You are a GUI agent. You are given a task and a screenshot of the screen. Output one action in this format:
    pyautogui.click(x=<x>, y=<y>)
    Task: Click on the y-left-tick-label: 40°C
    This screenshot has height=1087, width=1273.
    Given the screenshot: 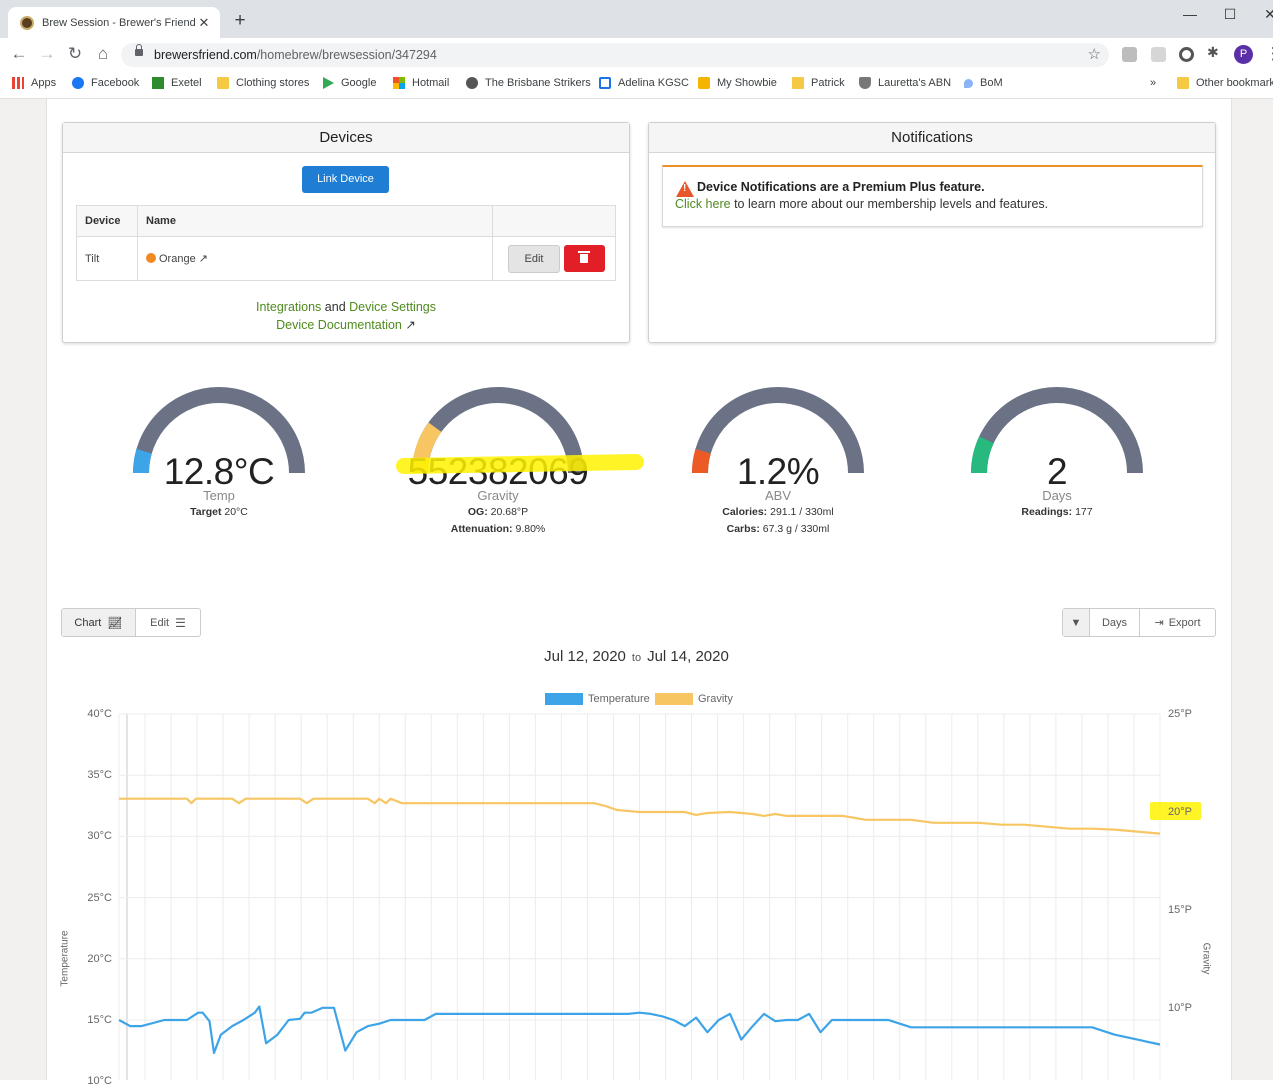 What is the action you would take?
    pyautogui.click(x=99, y=714)
    